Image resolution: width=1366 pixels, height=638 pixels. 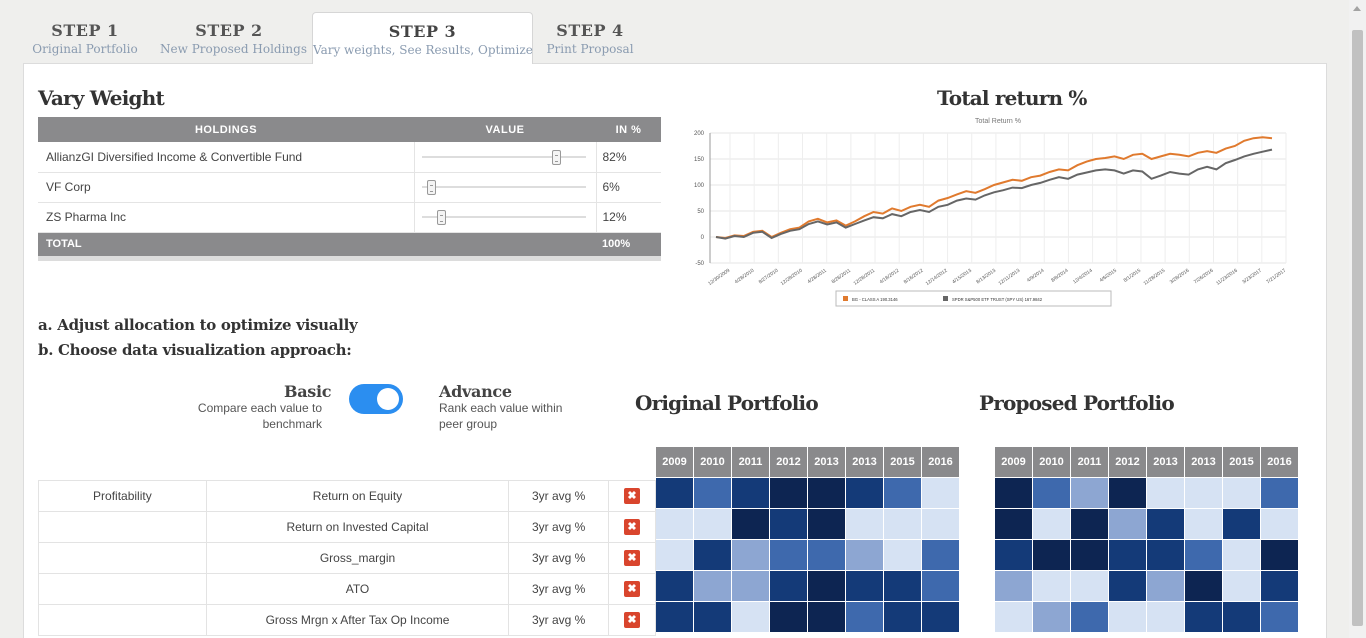 What do you see at coordinates (914, 277) in the screenshot?
I see `x-tick-label: 8/16/2012` at bounding box center [914, 277].